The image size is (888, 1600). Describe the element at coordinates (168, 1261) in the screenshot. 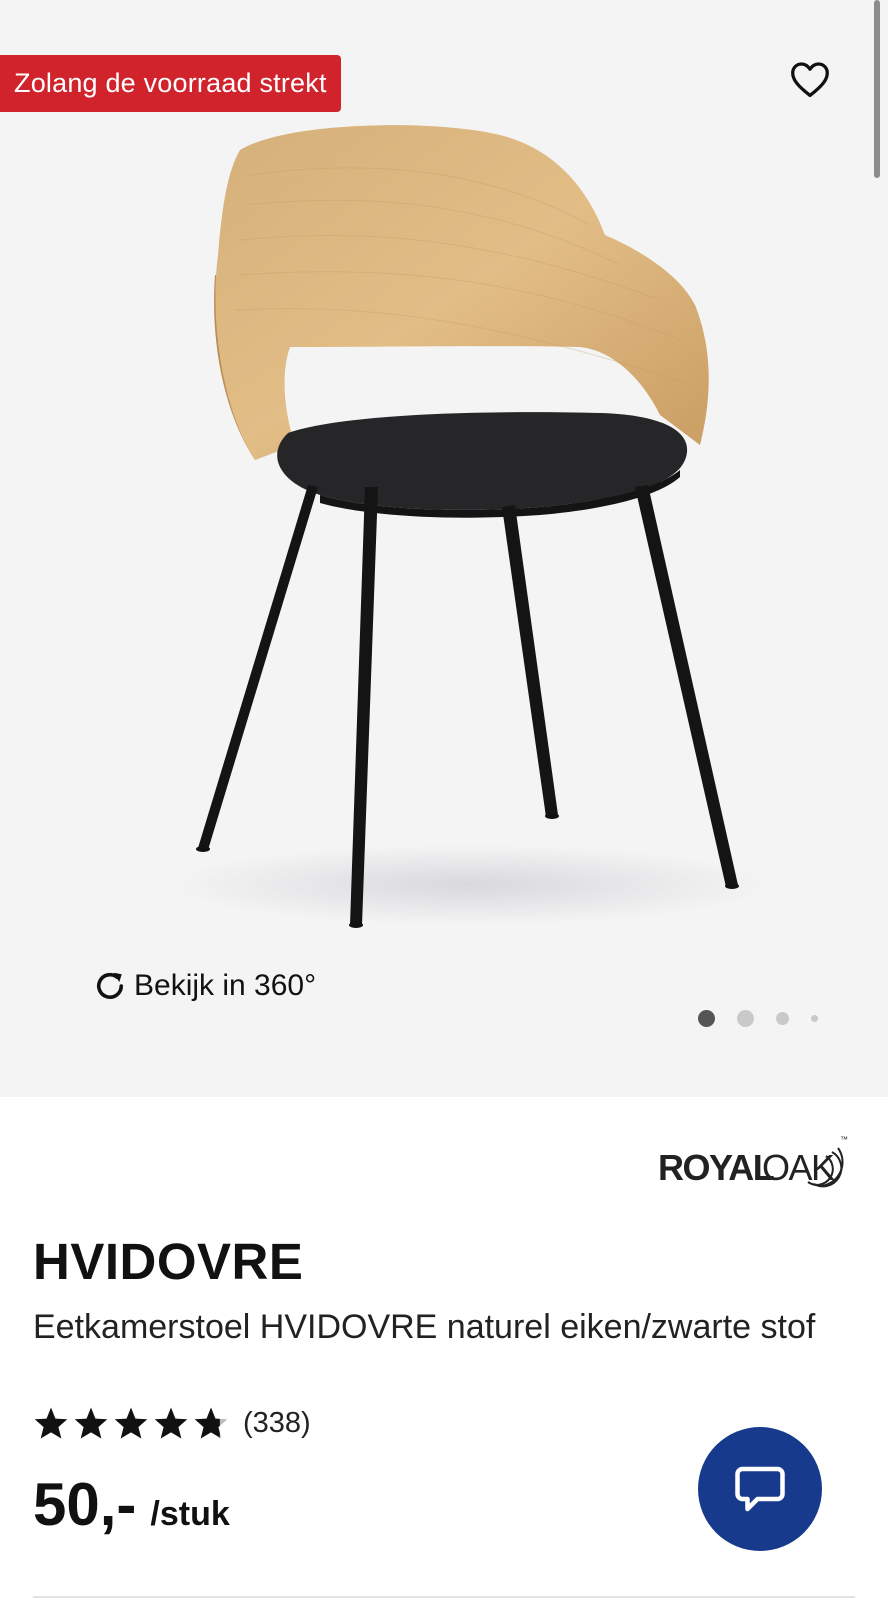

I see `product-title: HVIDOVRE` at that location.